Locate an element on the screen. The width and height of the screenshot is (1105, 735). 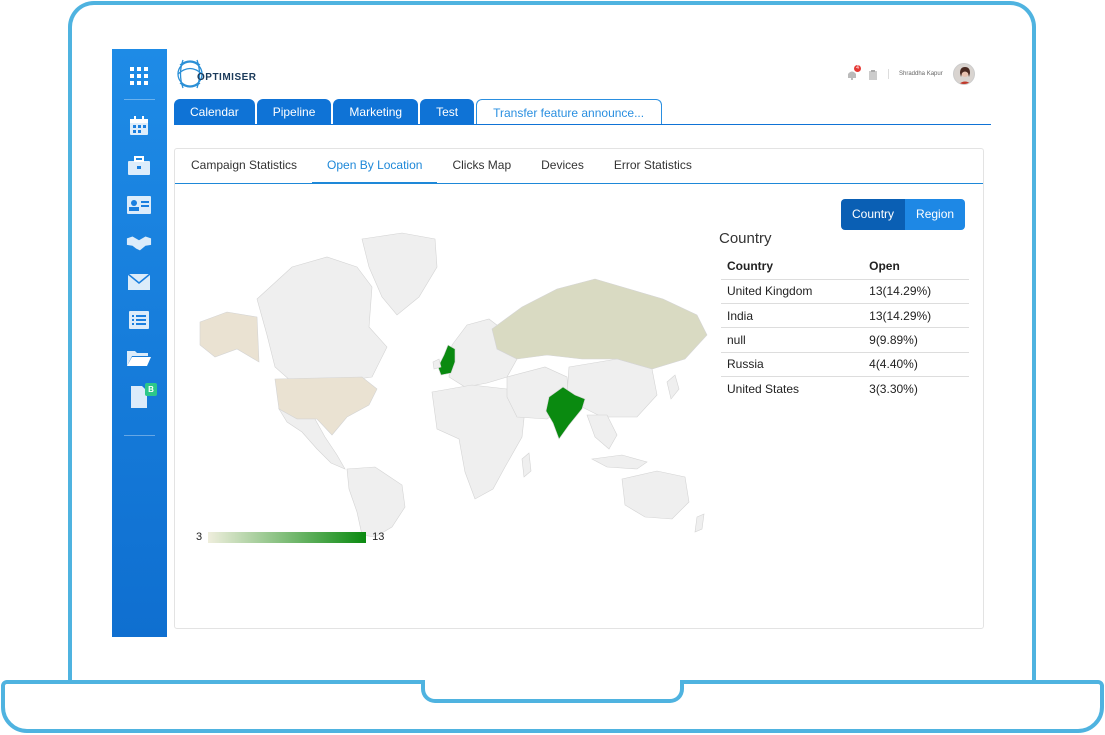
row-country: null is located at coordinates (792, 340).